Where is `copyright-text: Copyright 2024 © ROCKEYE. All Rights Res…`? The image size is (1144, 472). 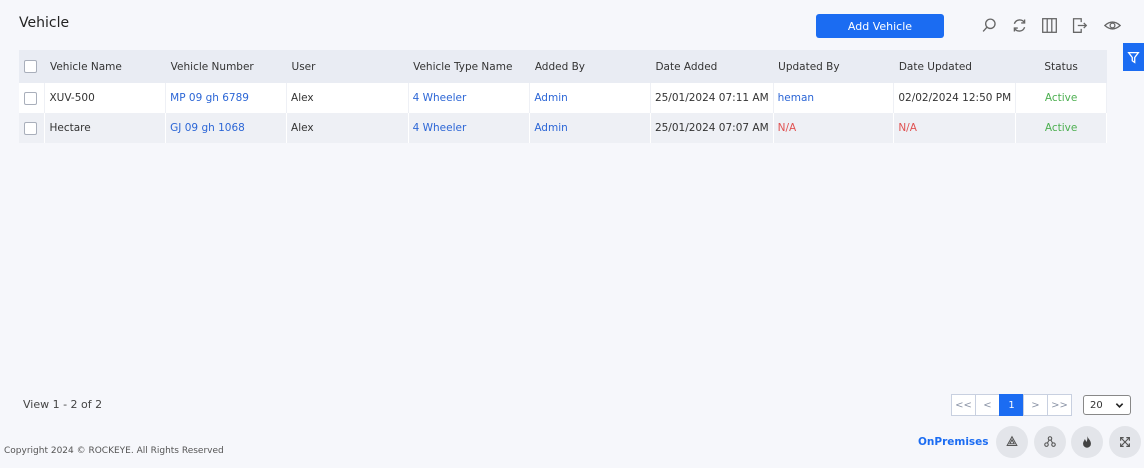
copyright-text: Copyright 2024 © ROCKEYE. All Rights Res… is located at coordinates (114, 451).